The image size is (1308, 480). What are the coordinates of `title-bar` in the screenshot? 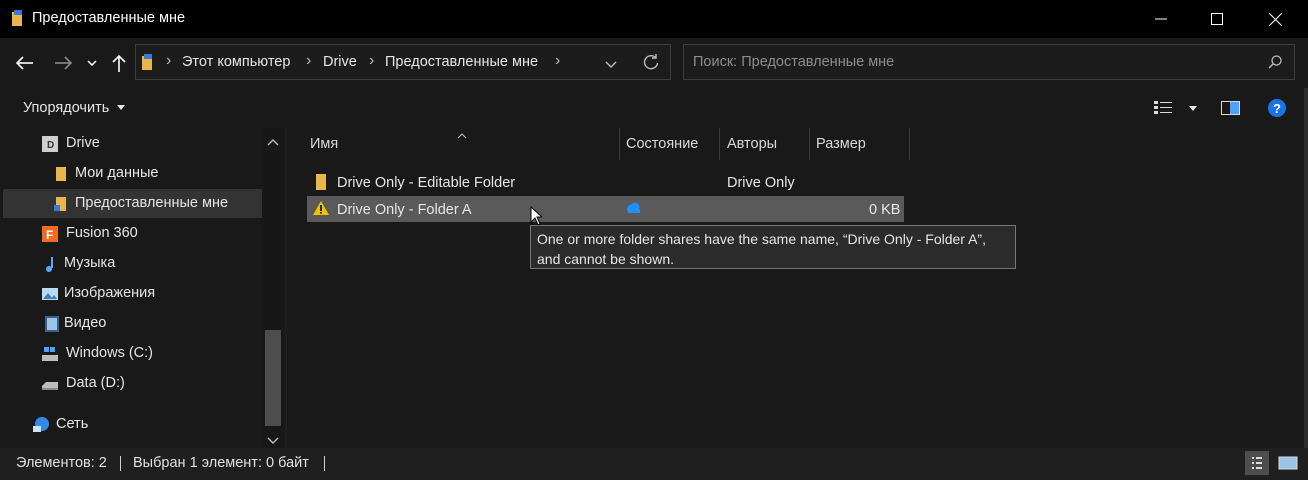 It's located at (654, 19).